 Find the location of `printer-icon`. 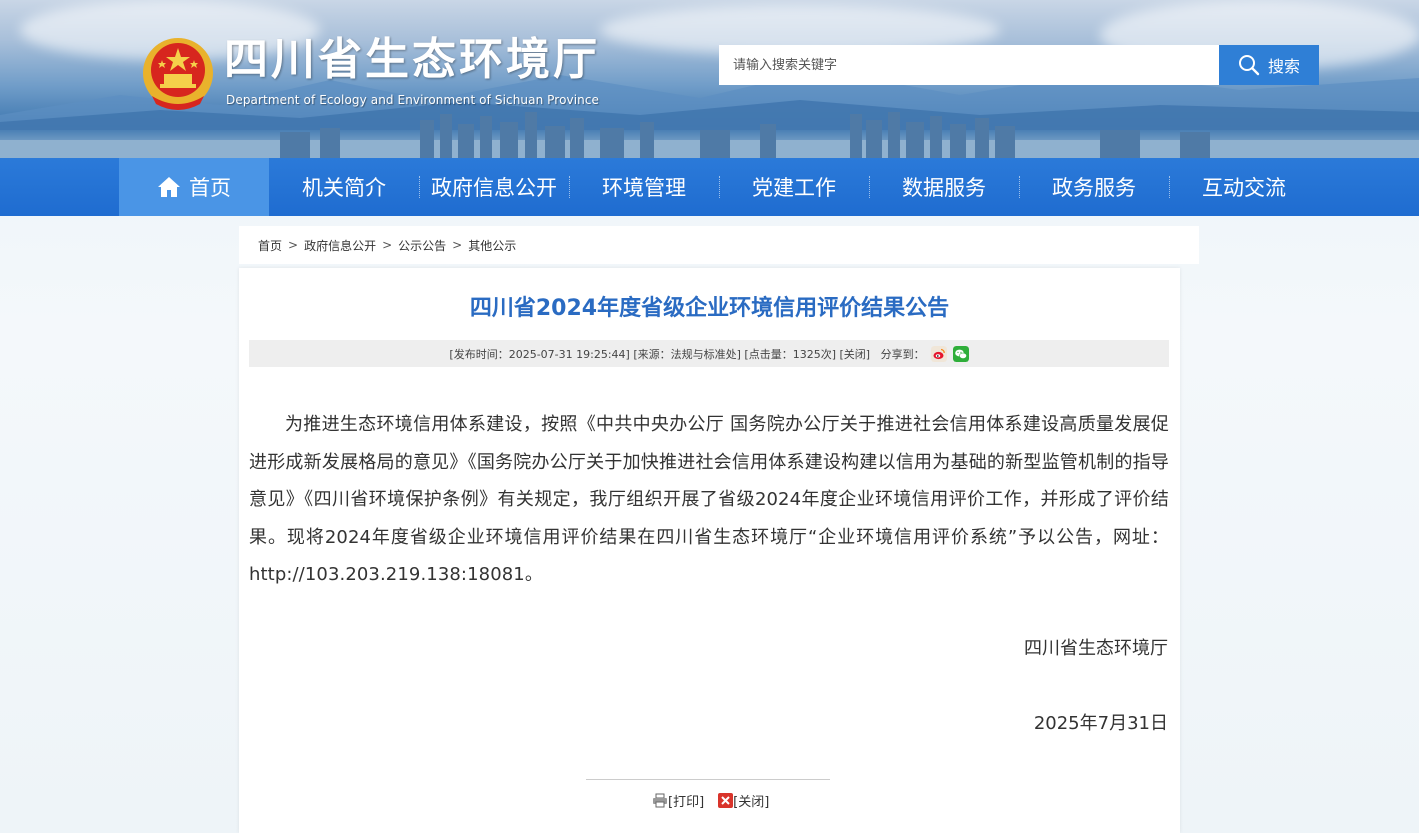

printer-icon is located at coordinates (660, 800).